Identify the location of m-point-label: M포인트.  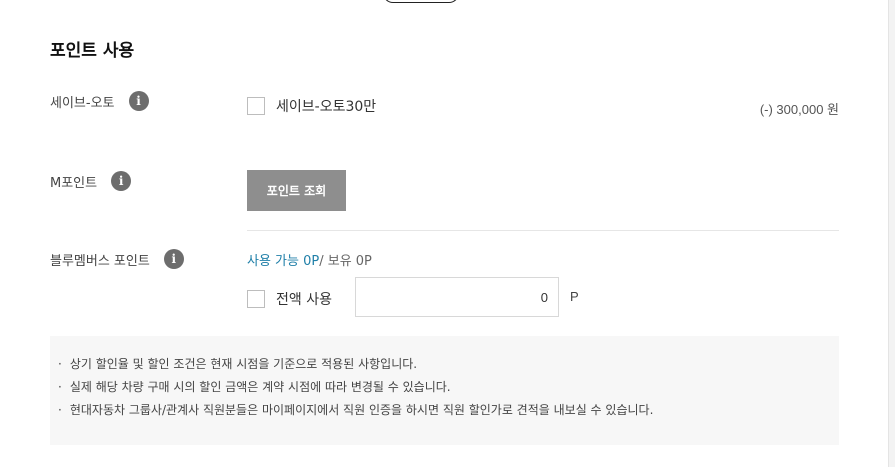
(74, 183).